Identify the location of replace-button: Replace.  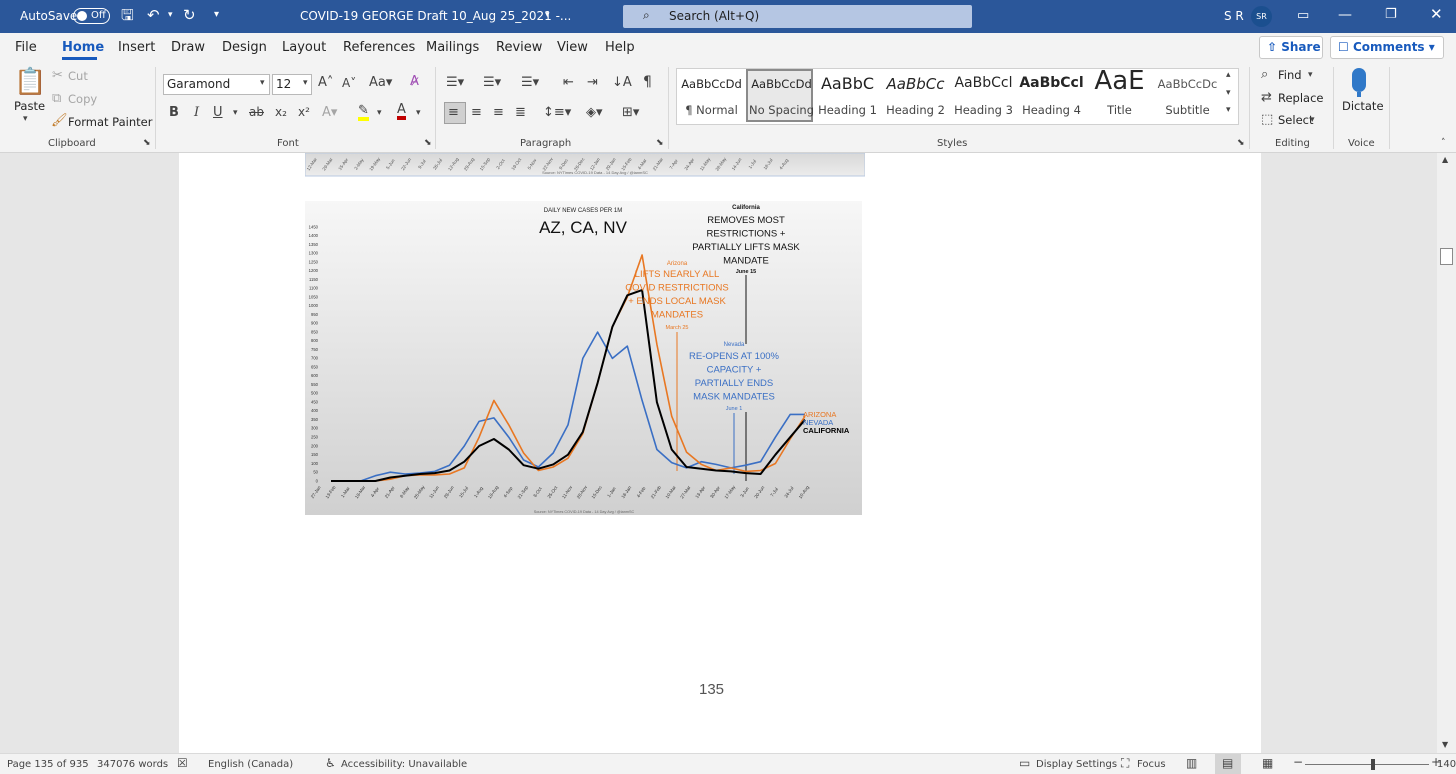
(1301, 98).